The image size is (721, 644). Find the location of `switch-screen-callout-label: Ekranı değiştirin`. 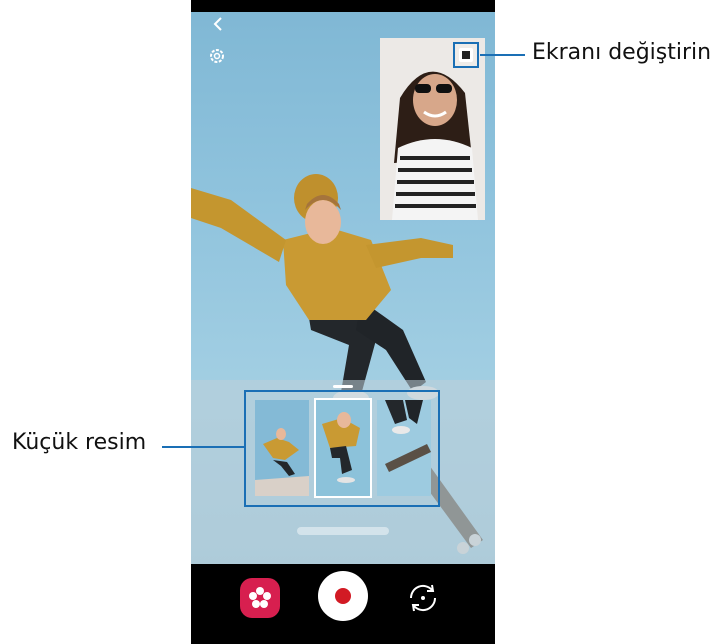

switch-screen-callout-label: Ekranı değiştirin is located at coordinates (622, 52).